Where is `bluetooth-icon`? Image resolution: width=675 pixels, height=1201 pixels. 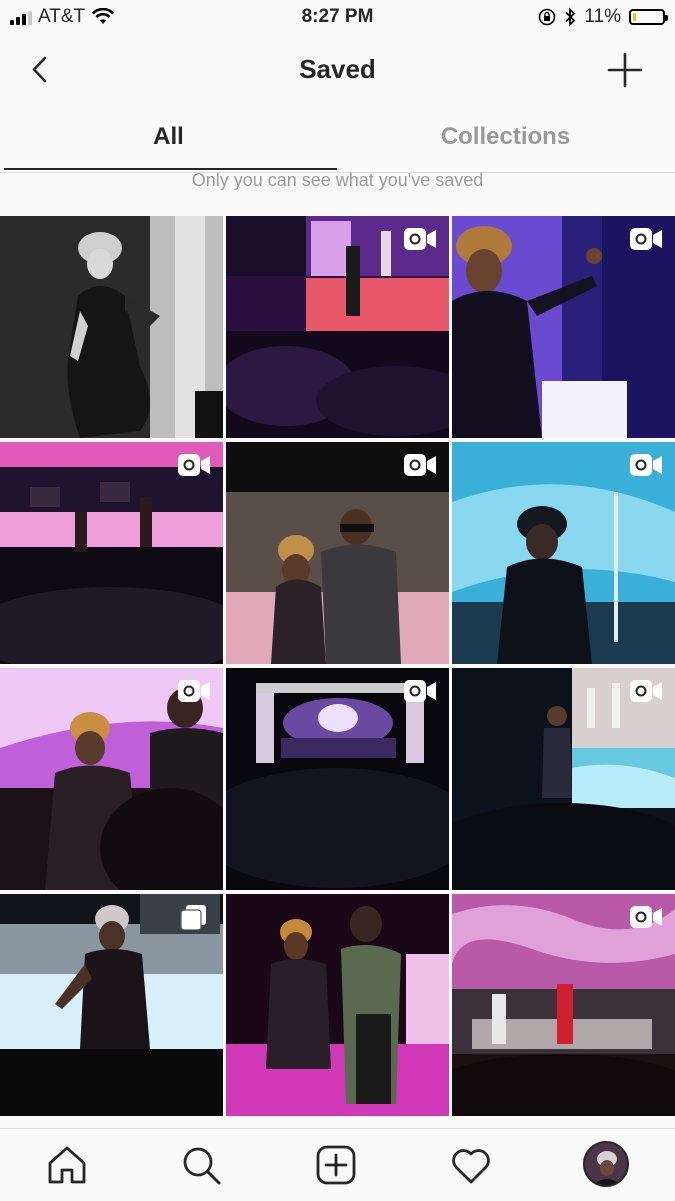 bluetooth-icon is located at coordinates (570, 17).